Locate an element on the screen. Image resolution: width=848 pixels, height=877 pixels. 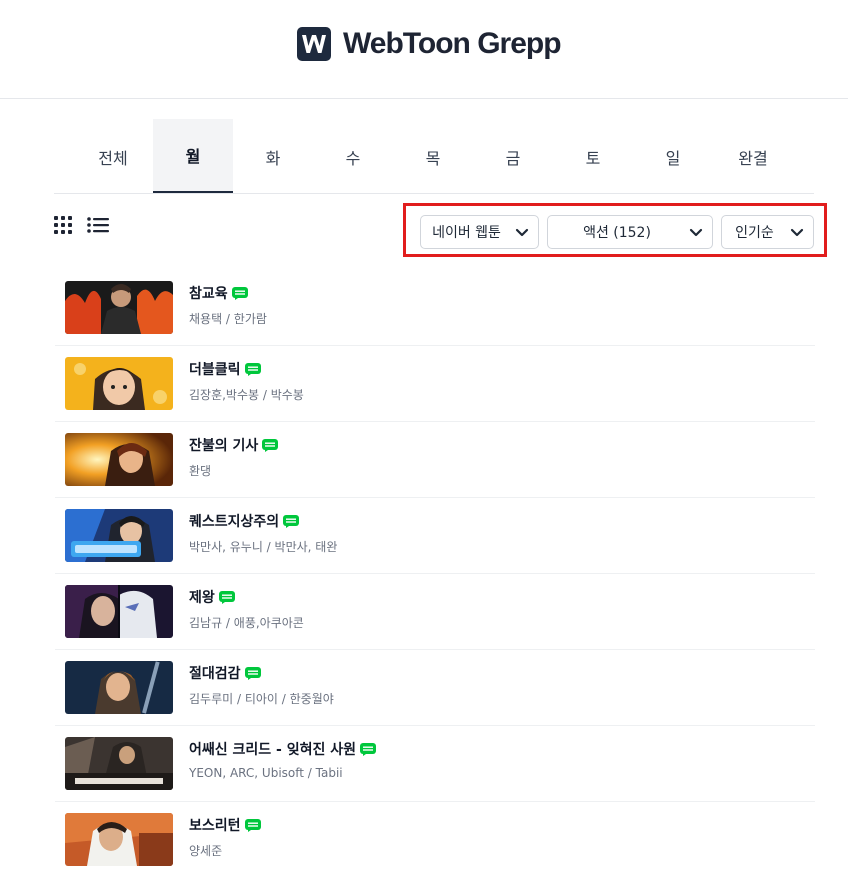
site-header: WebToon Grepp is located at coordinates (424, 49).